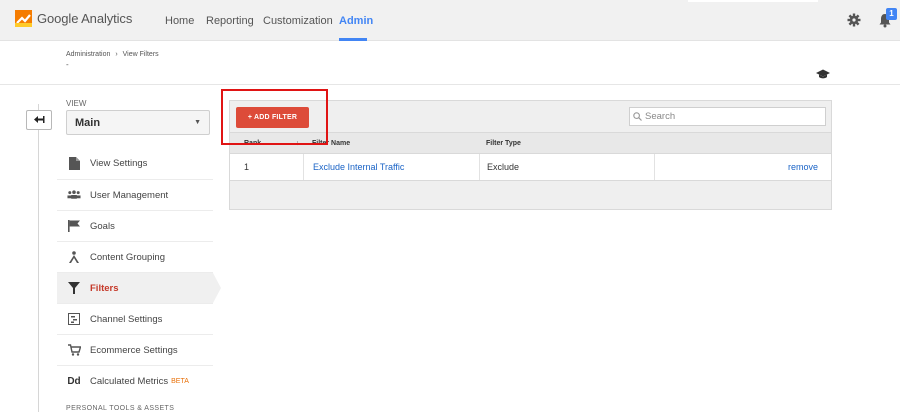 Image resolution: width=900 pixels, height=412 pixels. I want to click on flag-icon, so click(74, 226).